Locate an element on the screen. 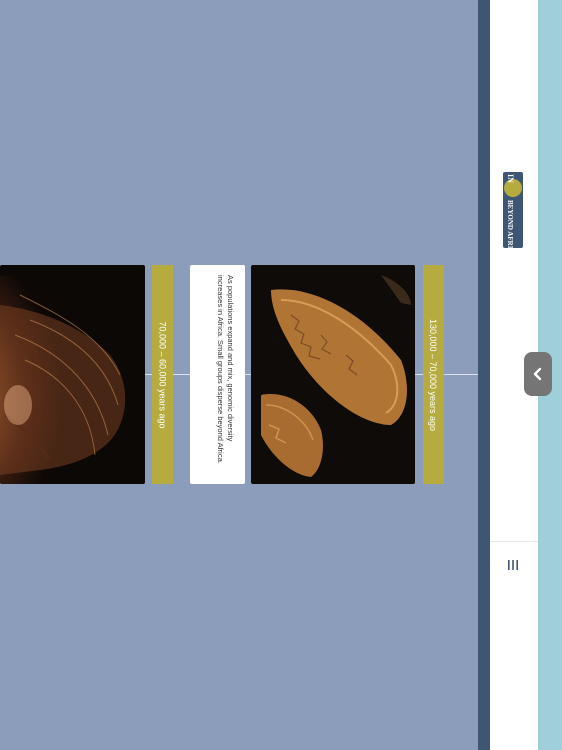 This screenshot has width=562, height=750. back-button is located at coordinates (538, 374).